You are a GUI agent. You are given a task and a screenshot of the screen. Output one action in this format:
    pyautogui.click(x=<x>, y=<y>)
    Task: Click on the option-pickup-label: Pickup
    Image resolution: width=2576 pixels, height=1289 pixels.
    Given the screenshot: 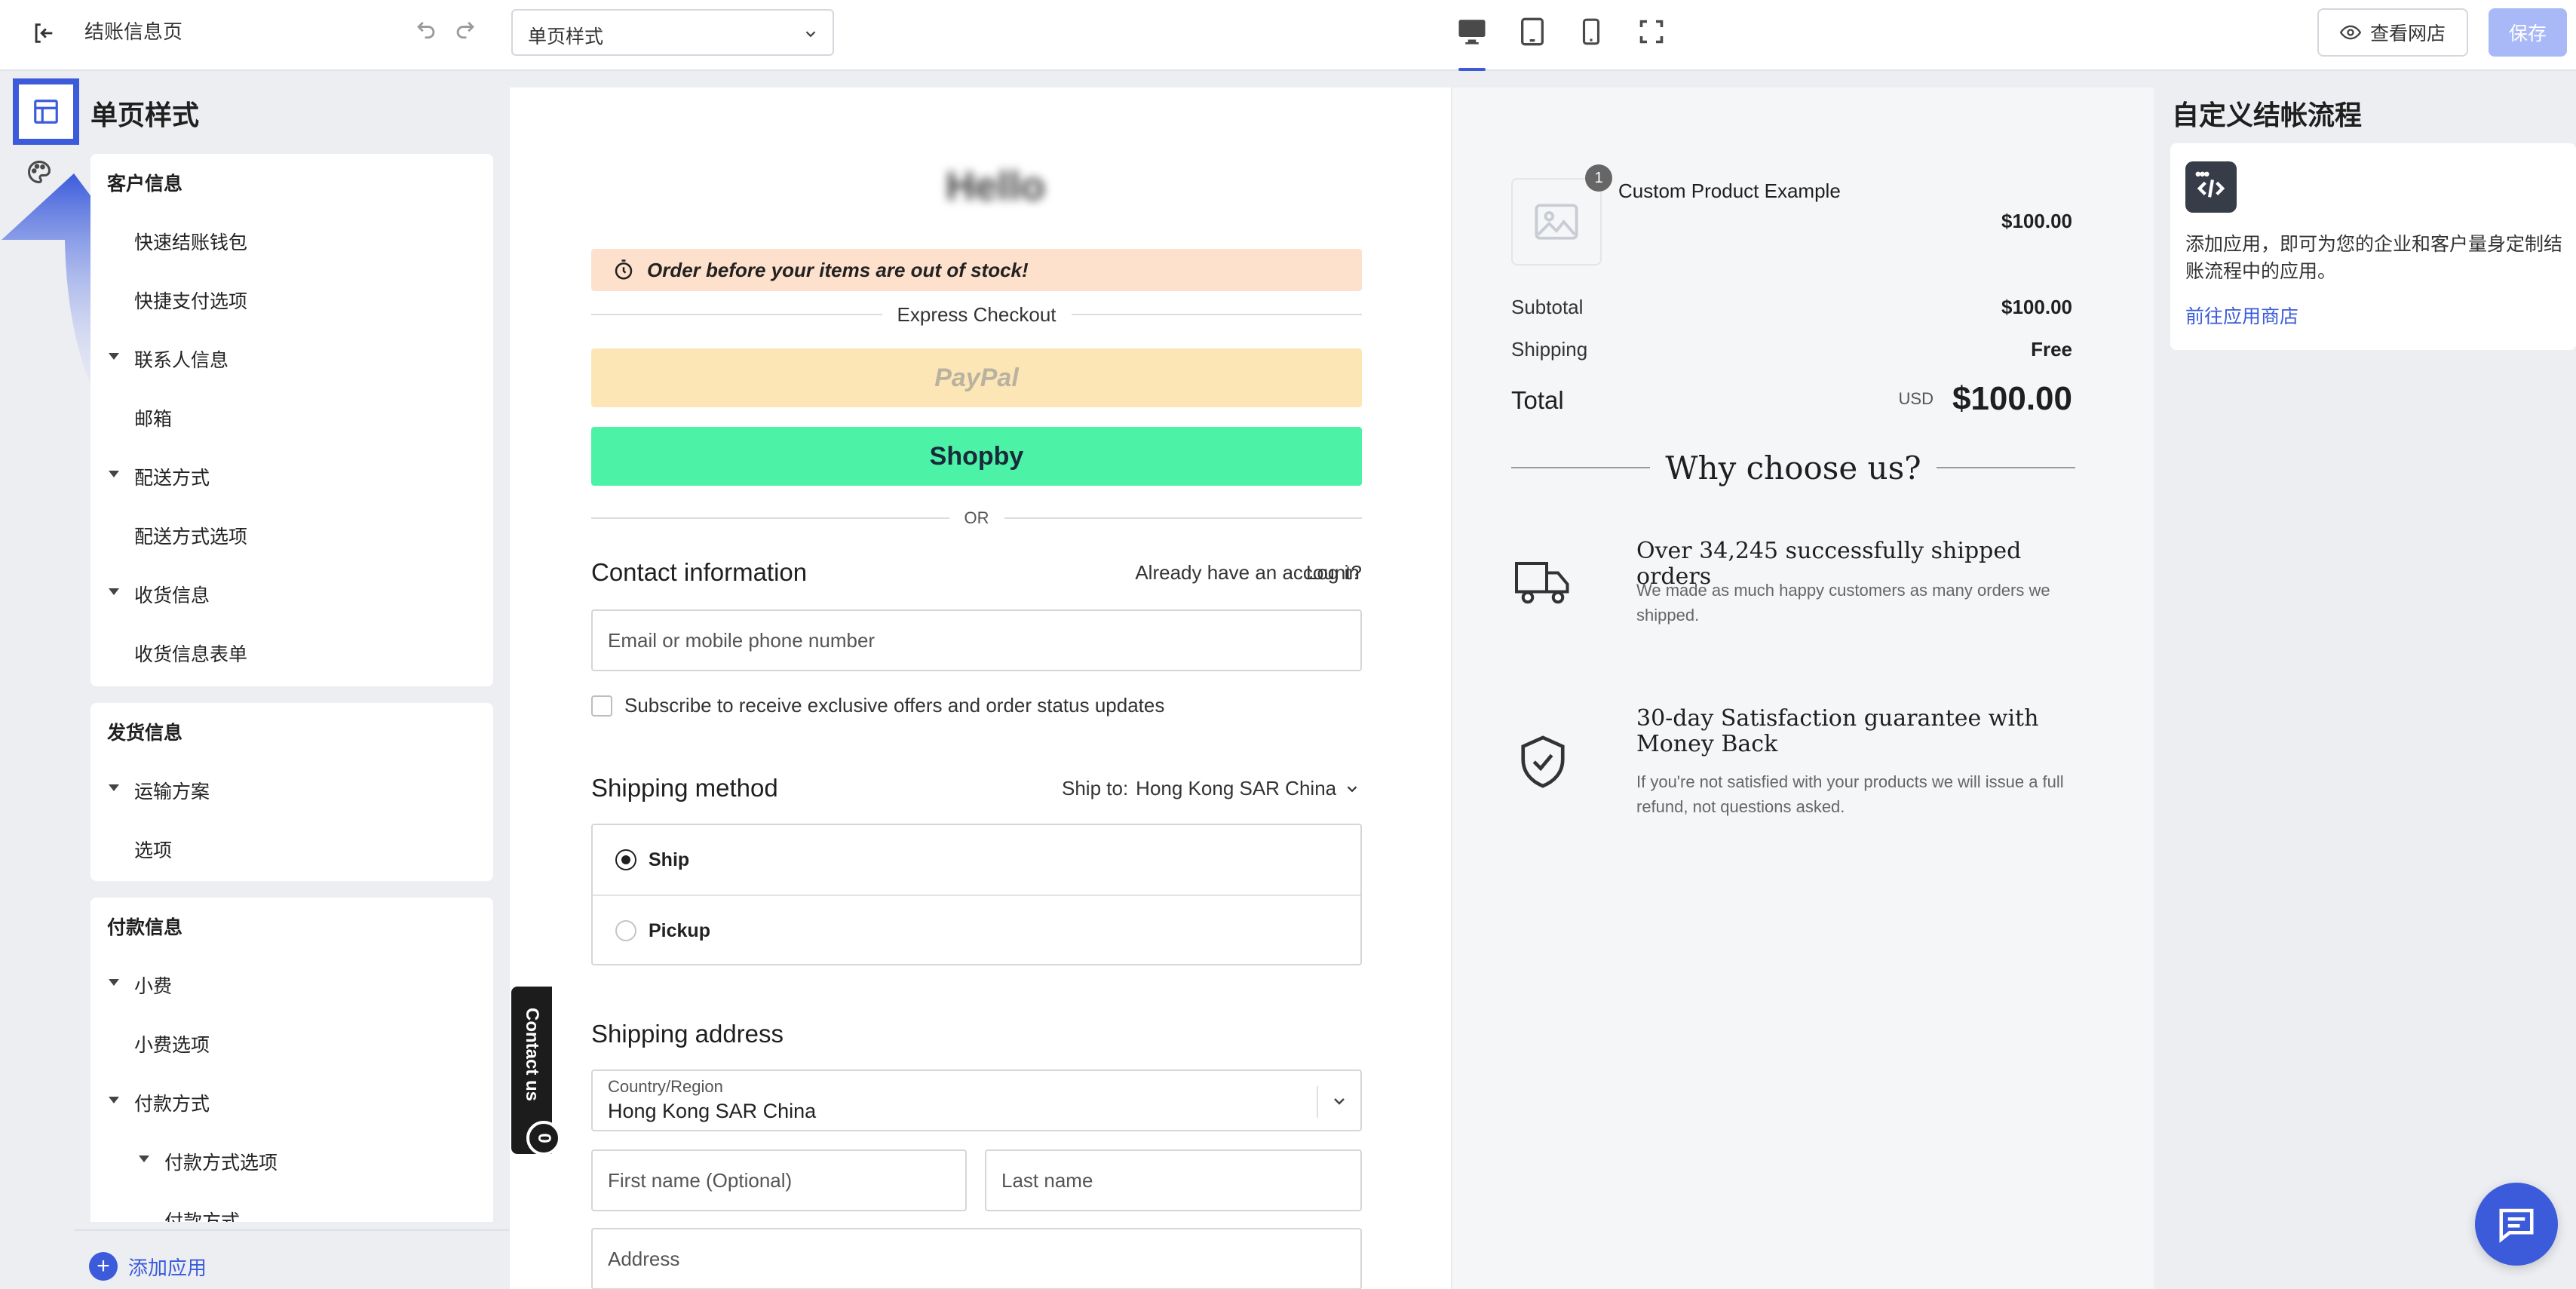 What is the action you would take?
    pyautogui.click(x=679, y=931)
    